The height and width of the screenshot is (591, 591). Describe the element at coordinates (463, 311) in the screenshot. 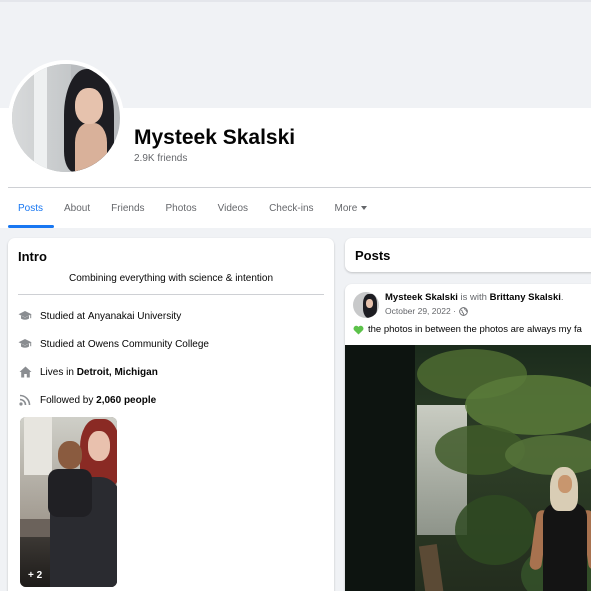

I see `globe-icon` at that location.